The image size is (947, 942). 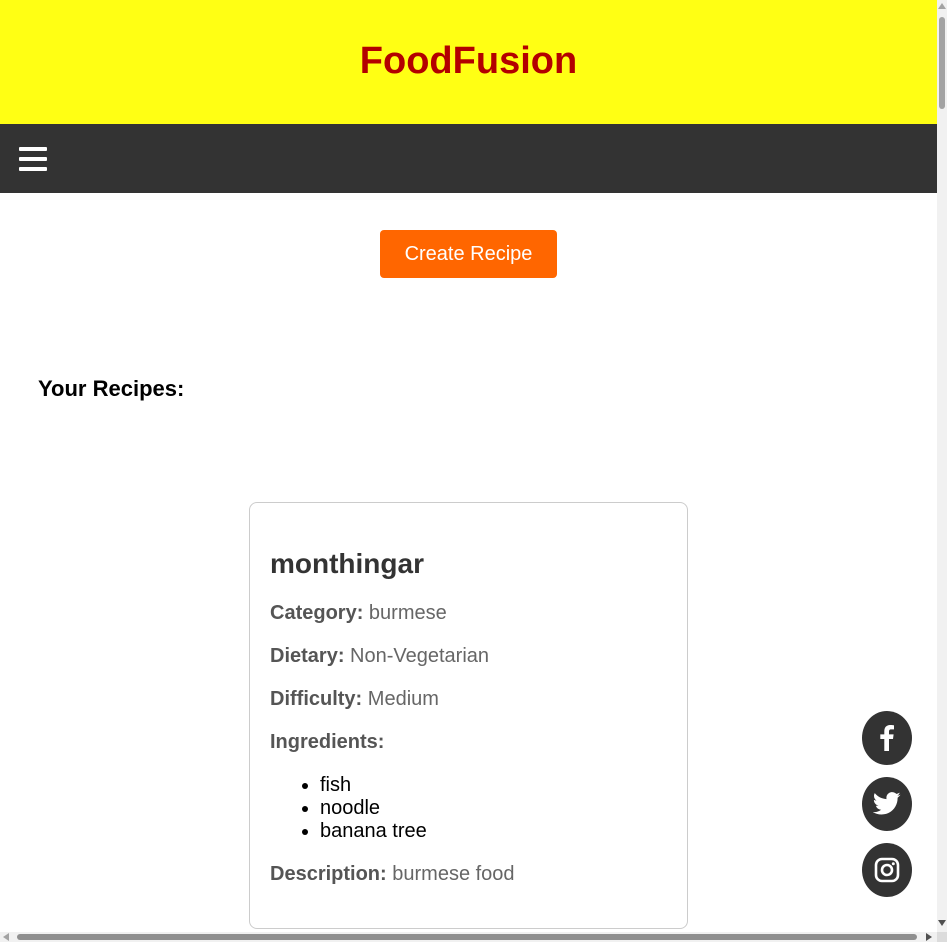 I want to click on dietary-label: Dietary:, so click(x=307, y=656).